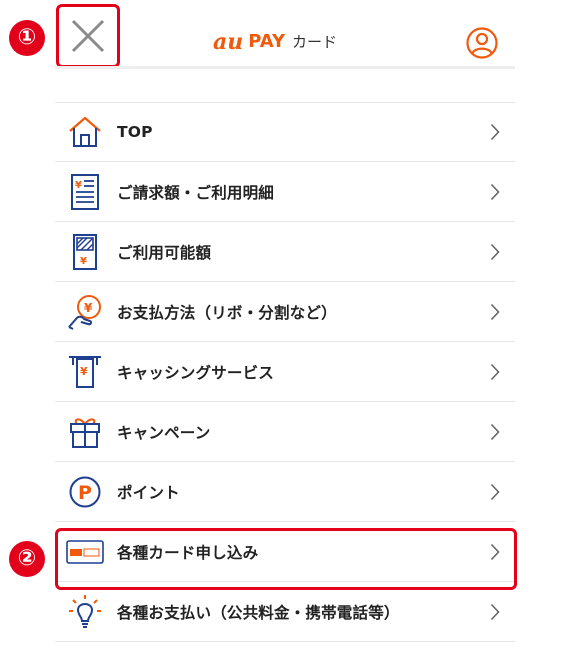 The width and height of the screenshot is (570, 670). I want to click on menu-item-label: お支払方法（リボ・分割など）, so click(227, 312).